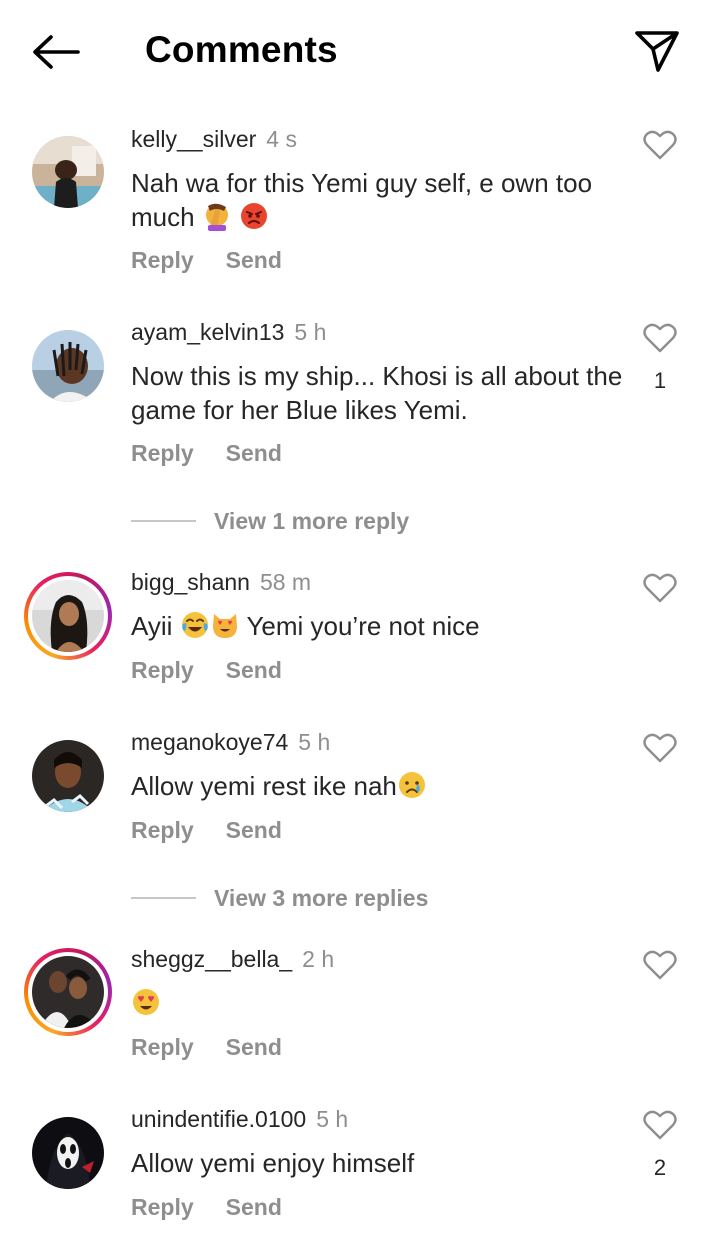 The image size is (720, 1243). What do you see at coordinates (321, 897) in the screenshot?
I see `view-replies-label: View 3 more replies` at bounding box center [321, 897].